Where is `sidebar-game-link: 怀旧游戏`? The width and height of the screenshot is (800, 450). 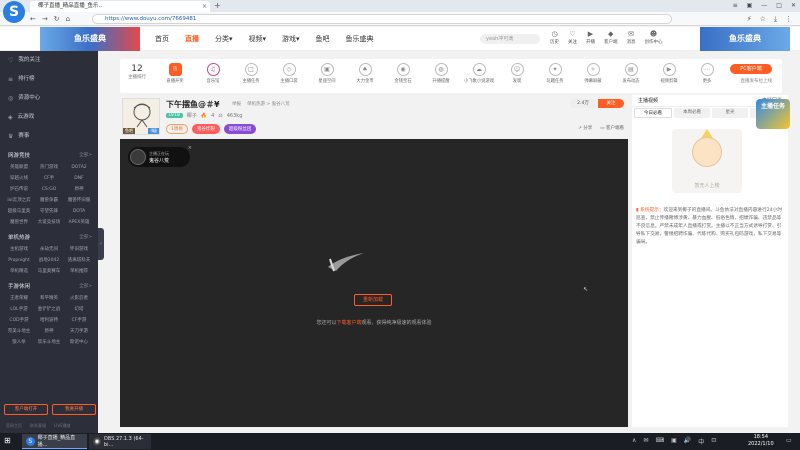 sidebar-game-link: 怀旧游戏 is located at coordinates (79, 249).